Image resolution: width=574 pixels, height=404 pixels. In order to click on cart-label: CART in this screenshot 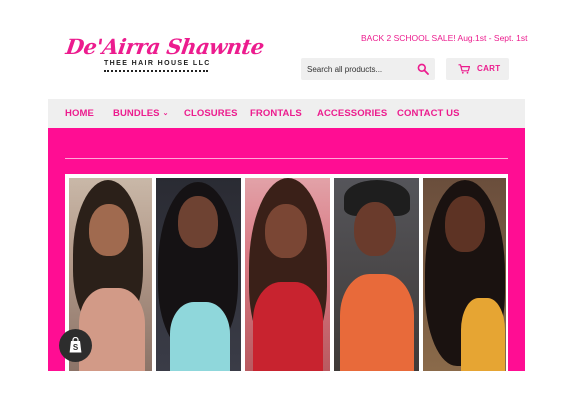, I will do `click(489, 68)`.